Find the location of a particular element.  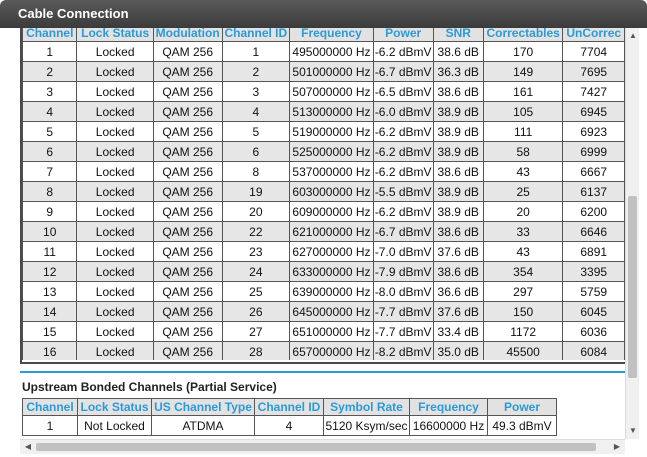

downstream-column-header: Power is located at coordinates (403, 35).